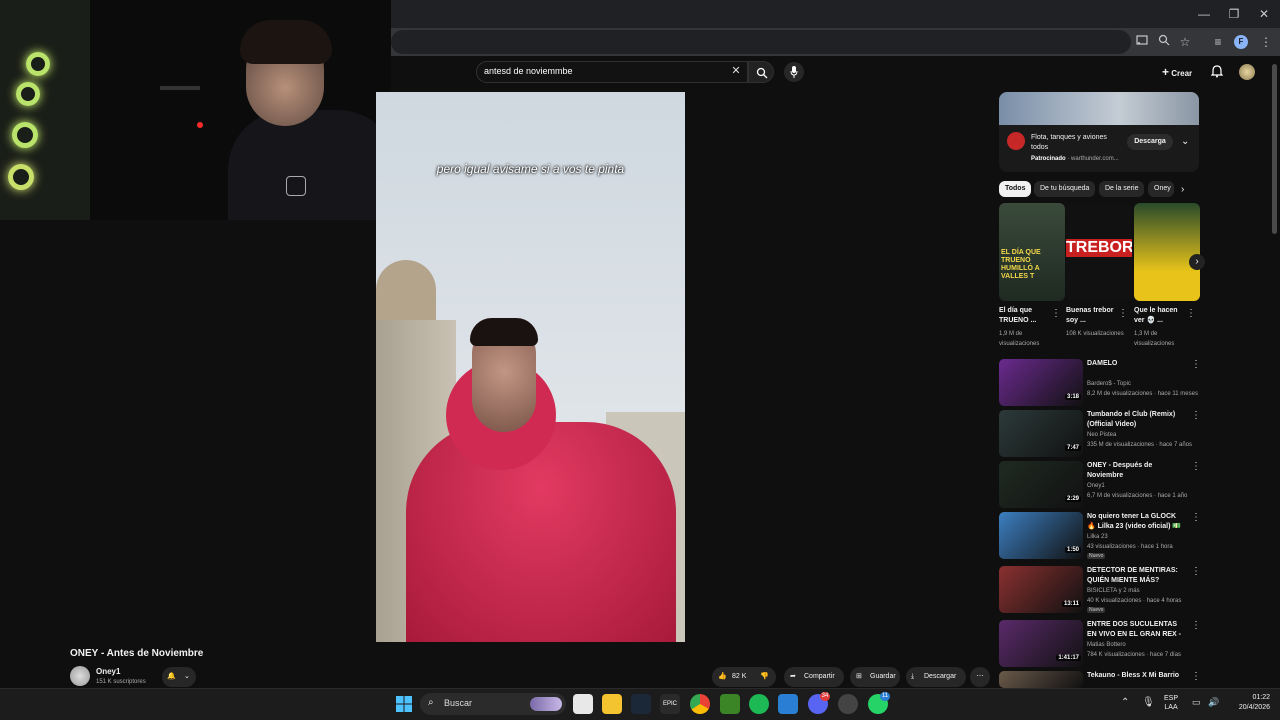 This screenshot has height=720, width=1280. What do you see at coordinates (1136, 471) in the screenshot?
I see `video-title: ONEY - Después de Noviembre` at bounding box center [1136, 471].